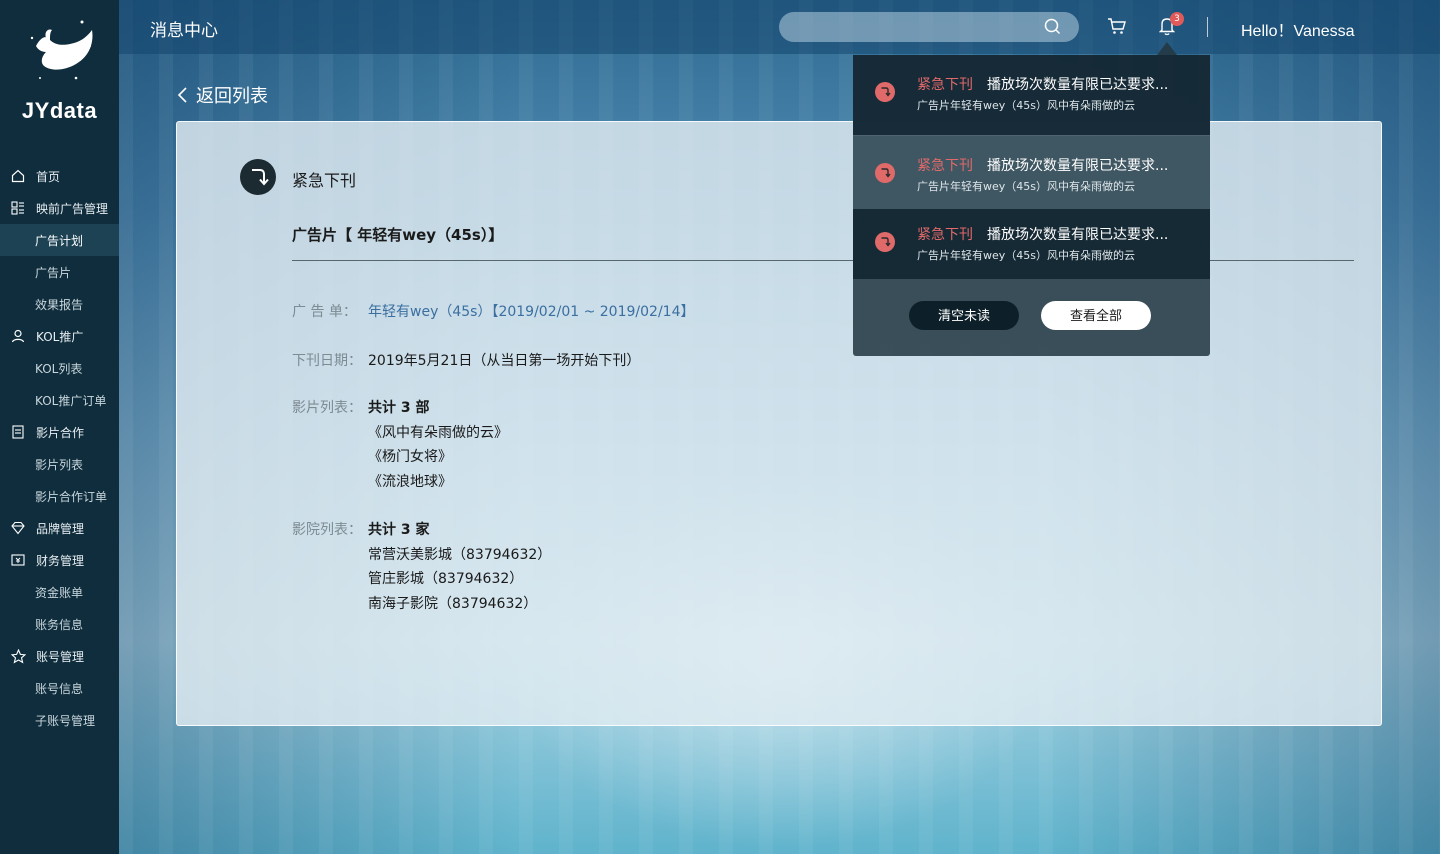  Describe the element at coordinates (71, 400) in the screenshot. I see `sidebar-item-label: KOL推广订单` at that location.